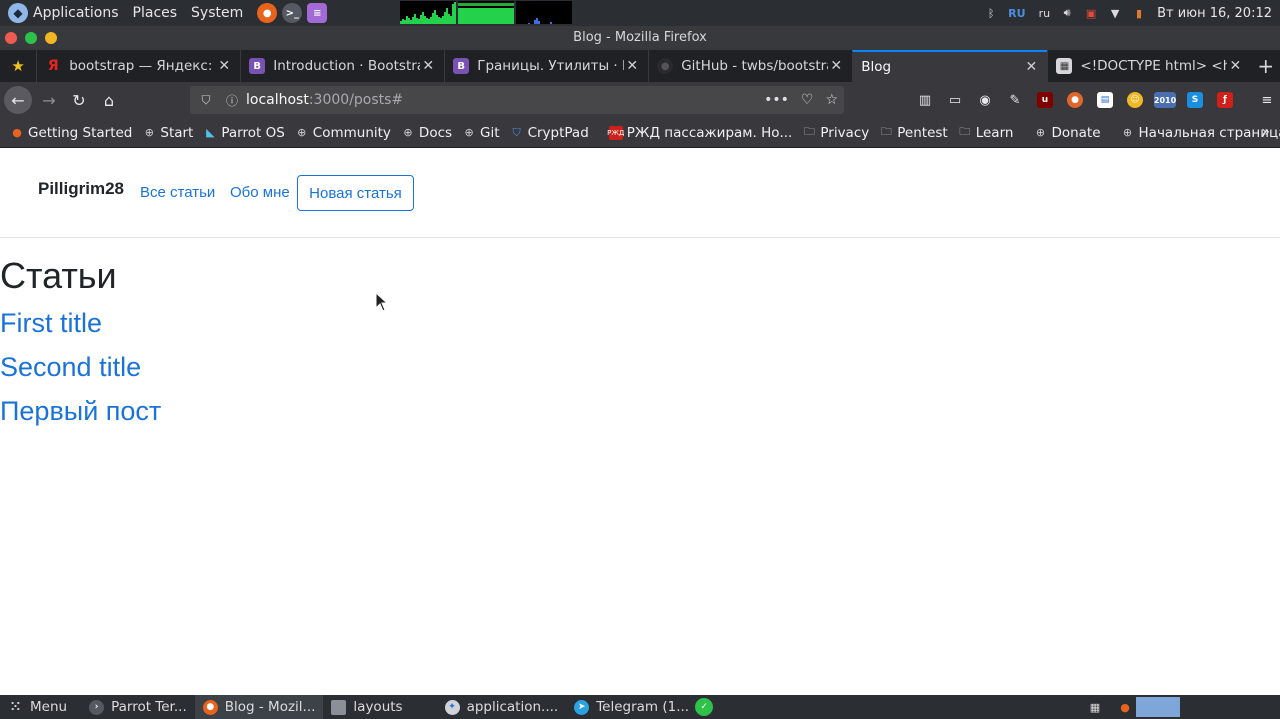  What do you see at coordinates (378, 707) in the screenshot?
I see `task-label: layouts` at bounding box center [378, 707].